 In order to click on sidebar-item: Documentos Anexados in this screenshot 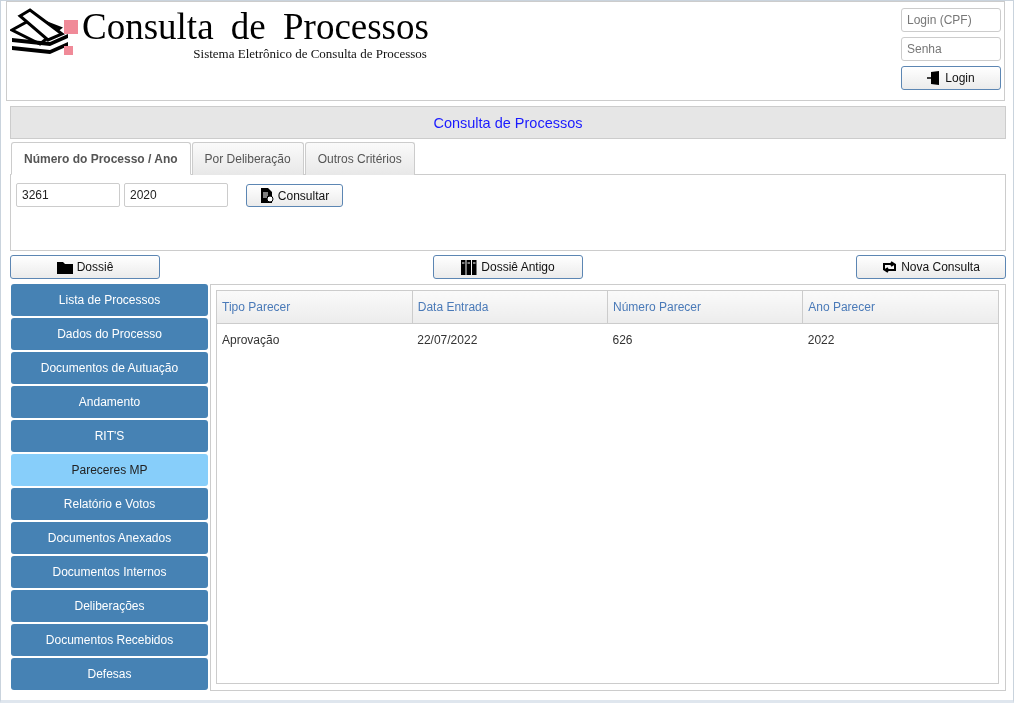, I will do `click(109, 538)`.